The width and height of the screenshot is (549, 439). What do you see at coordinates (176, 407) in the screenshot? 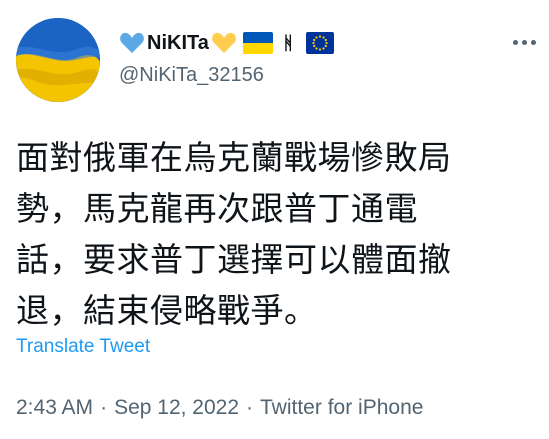
I see `tweet-date: Sep 12, 2022` at bounding box center [176, 407].